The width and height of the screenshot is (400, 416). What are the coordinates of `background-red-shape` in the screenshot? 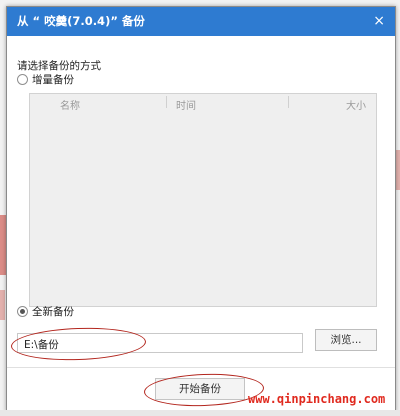 It's located at (2, 305).